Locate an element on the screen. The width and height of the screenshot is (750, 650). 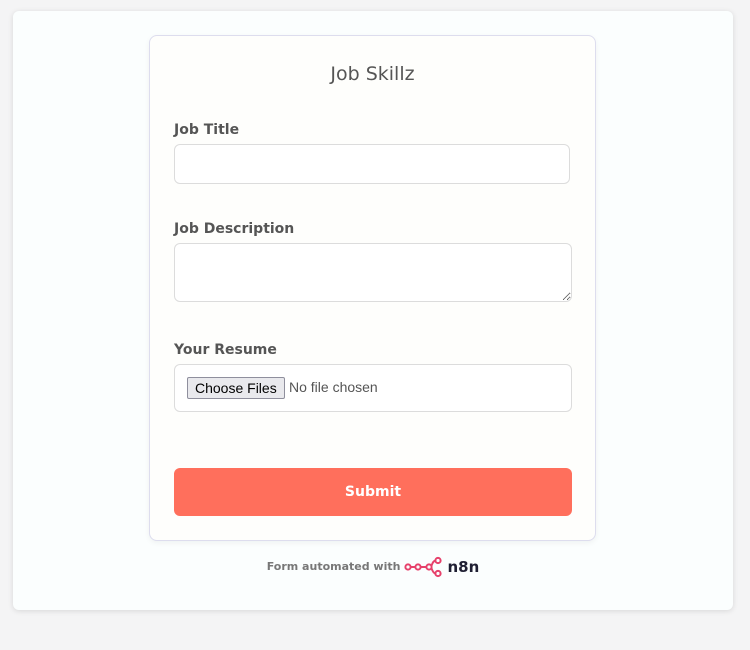
job-description-textarea is located at coordinates (373, 272).